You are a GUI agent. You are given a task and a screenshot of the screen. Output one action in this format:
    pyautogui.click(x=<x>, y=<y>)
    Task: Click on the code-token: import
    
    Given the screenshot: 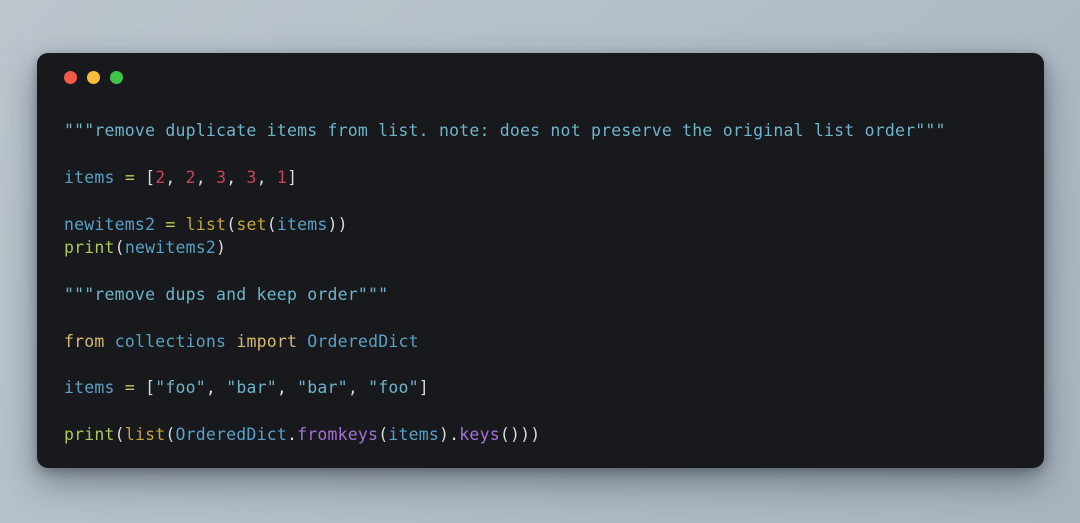 What is the action you would take?
    pyautogui.click(x=267, y=341)
    